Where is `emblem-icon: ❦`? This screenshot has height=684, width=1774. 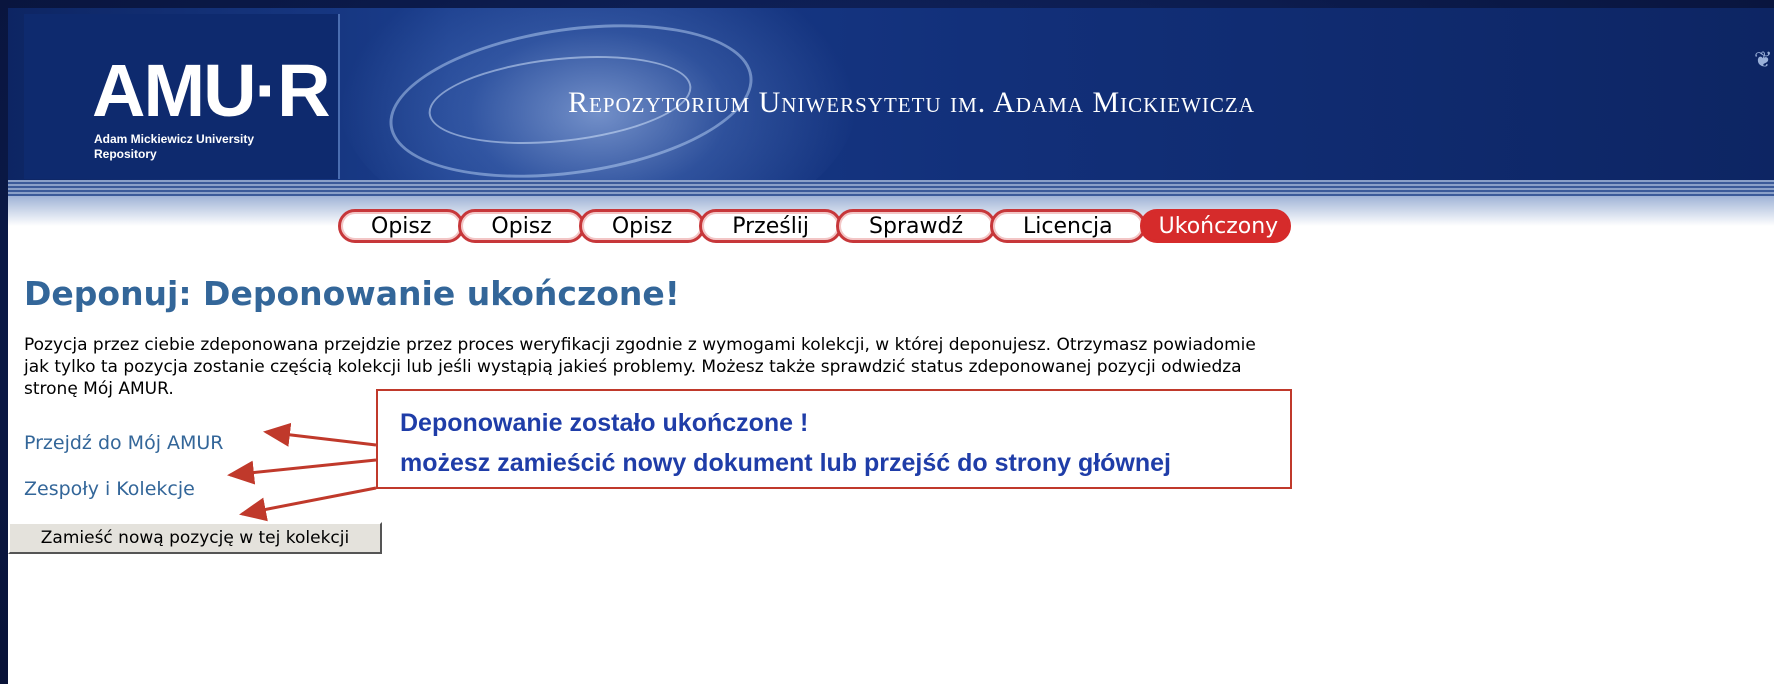 emblem-icon: ❦ is located at coordinates (1763, 60).